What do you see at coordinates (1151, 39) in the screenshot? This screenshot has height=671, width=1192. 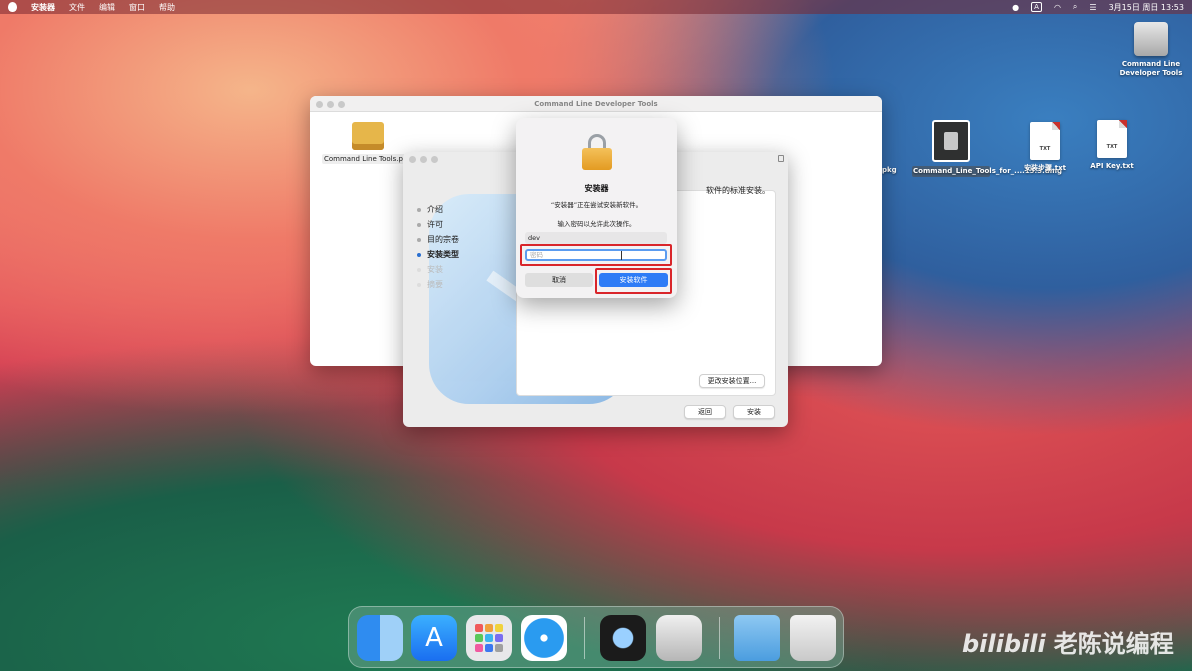 I see `drive-icon` at bounding box center [1151, 39].